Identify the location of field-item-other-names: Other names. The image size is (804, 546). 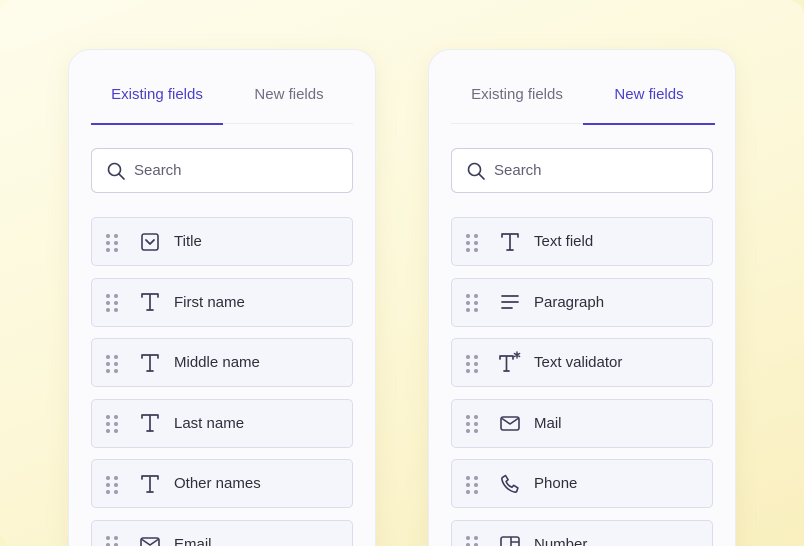
(222, 483).